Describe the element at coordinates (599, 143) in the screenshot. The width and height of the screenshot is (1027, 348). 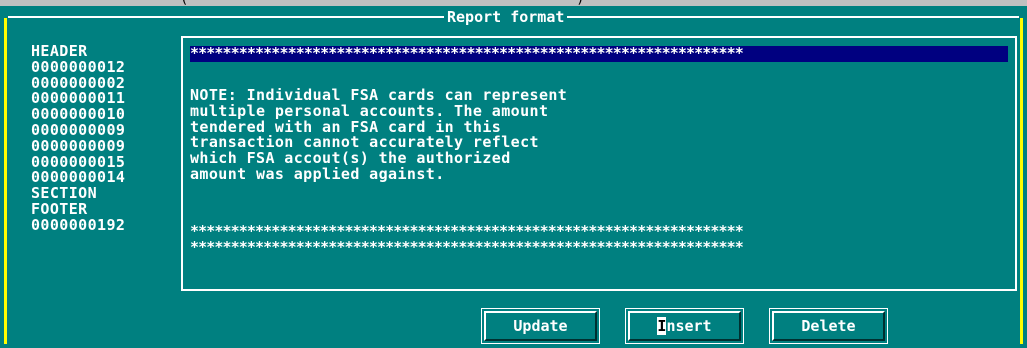
I see `note-line: transaction cannot accurately reflect` at that location.